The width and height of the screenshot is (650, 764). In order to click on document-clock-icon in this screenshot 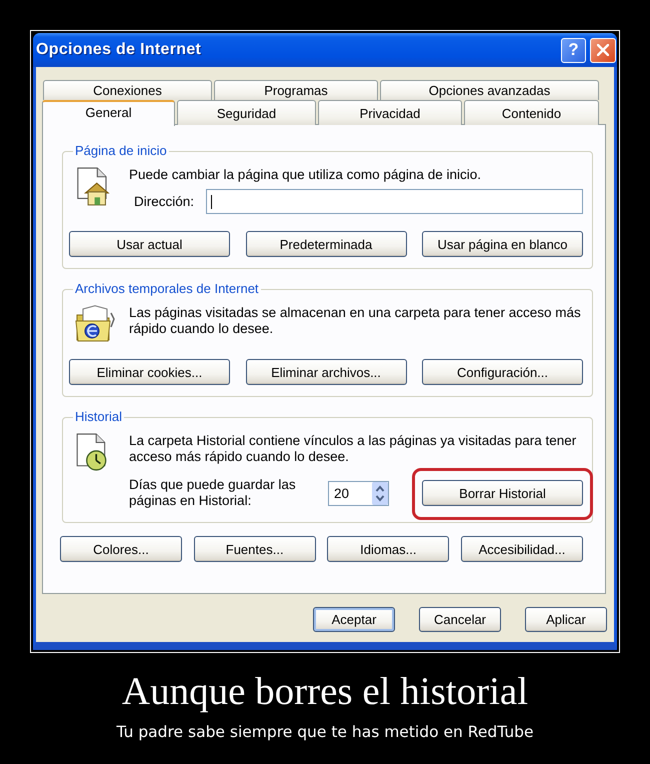, I will do `click(92, 452)`.